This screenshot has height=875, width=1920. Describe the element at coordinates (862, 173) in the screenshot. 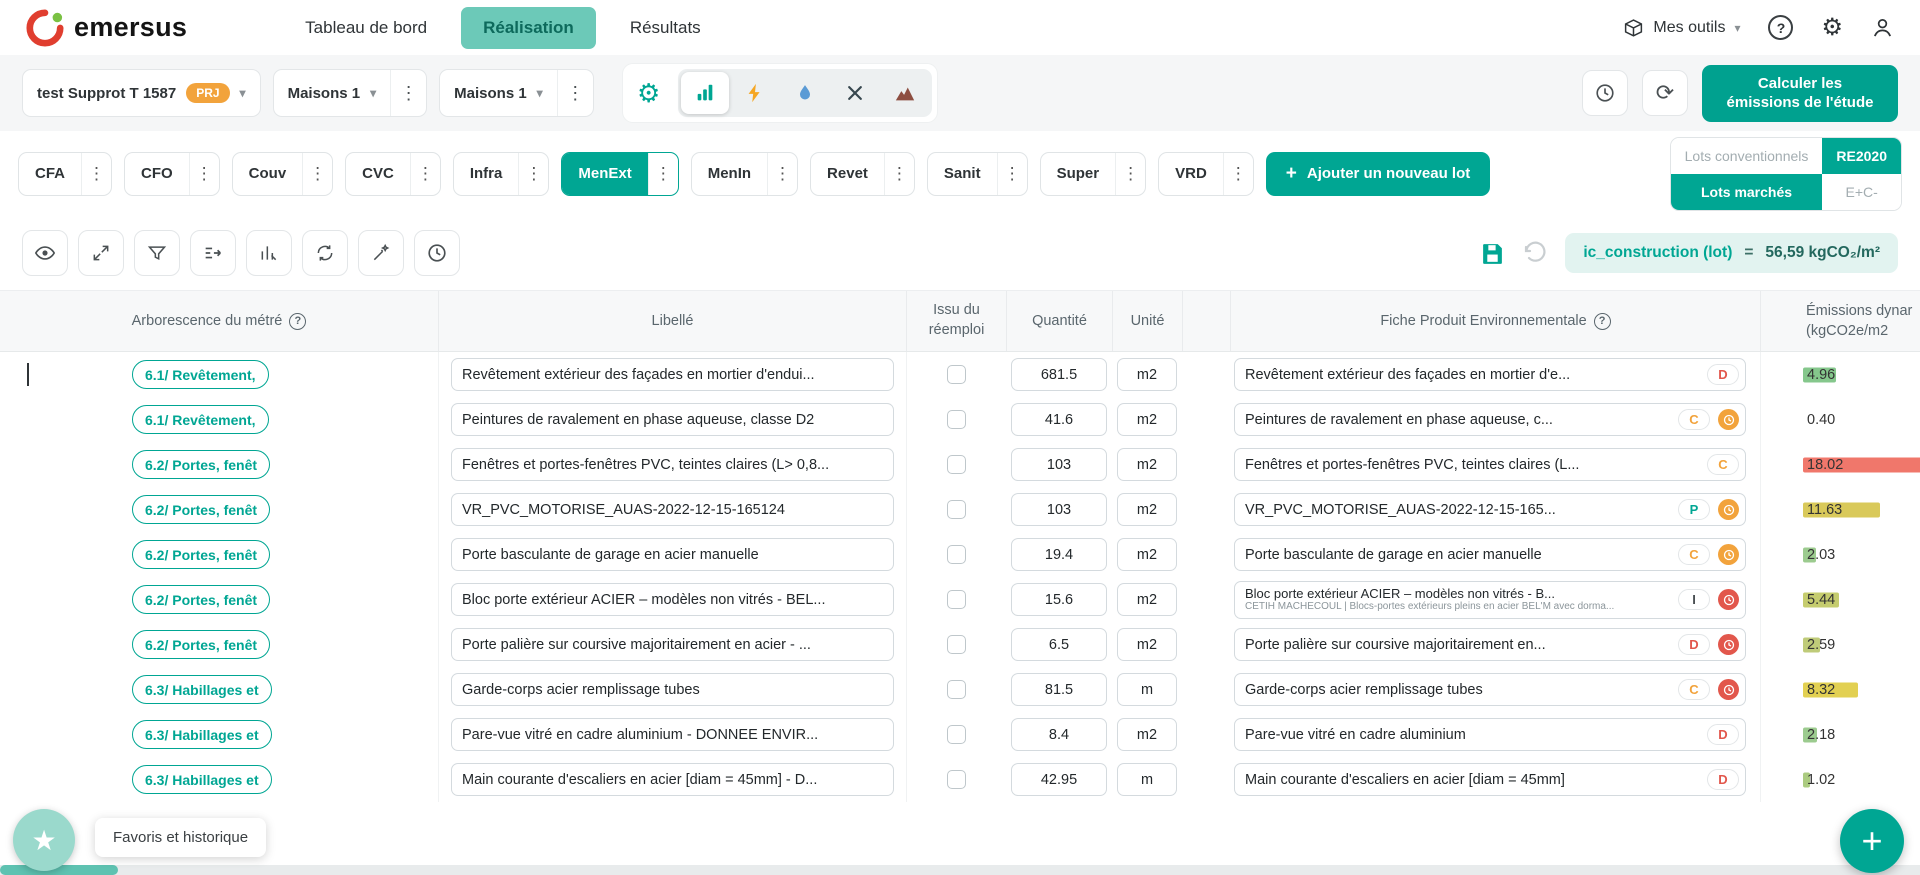

I see `lot-revet: Revet ⋮` at that location.